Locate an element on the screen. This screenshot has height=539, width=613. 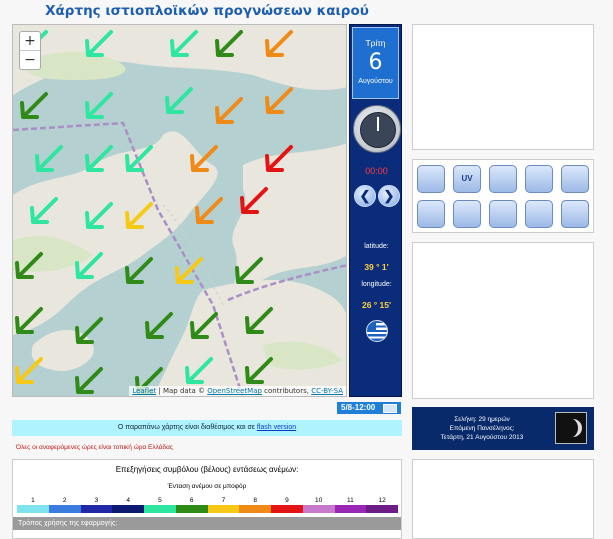
side-panel-top is located at coordinates (503, 87).